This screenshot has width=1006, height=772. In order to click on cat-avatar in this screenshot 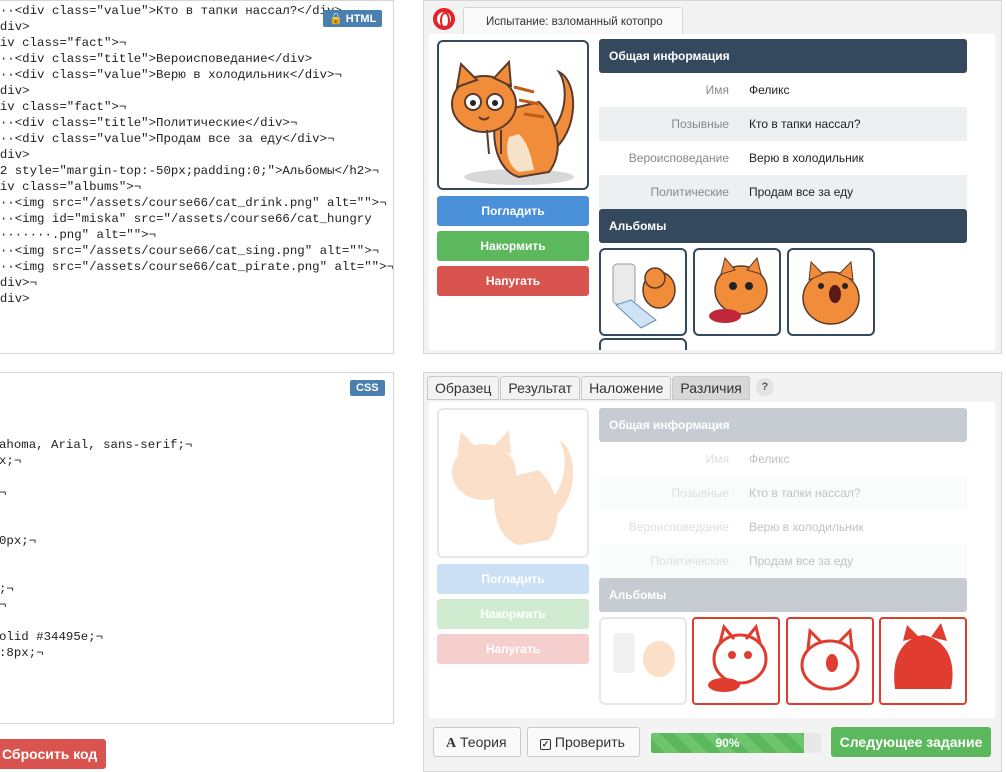, I will do `click(513, 115)`.